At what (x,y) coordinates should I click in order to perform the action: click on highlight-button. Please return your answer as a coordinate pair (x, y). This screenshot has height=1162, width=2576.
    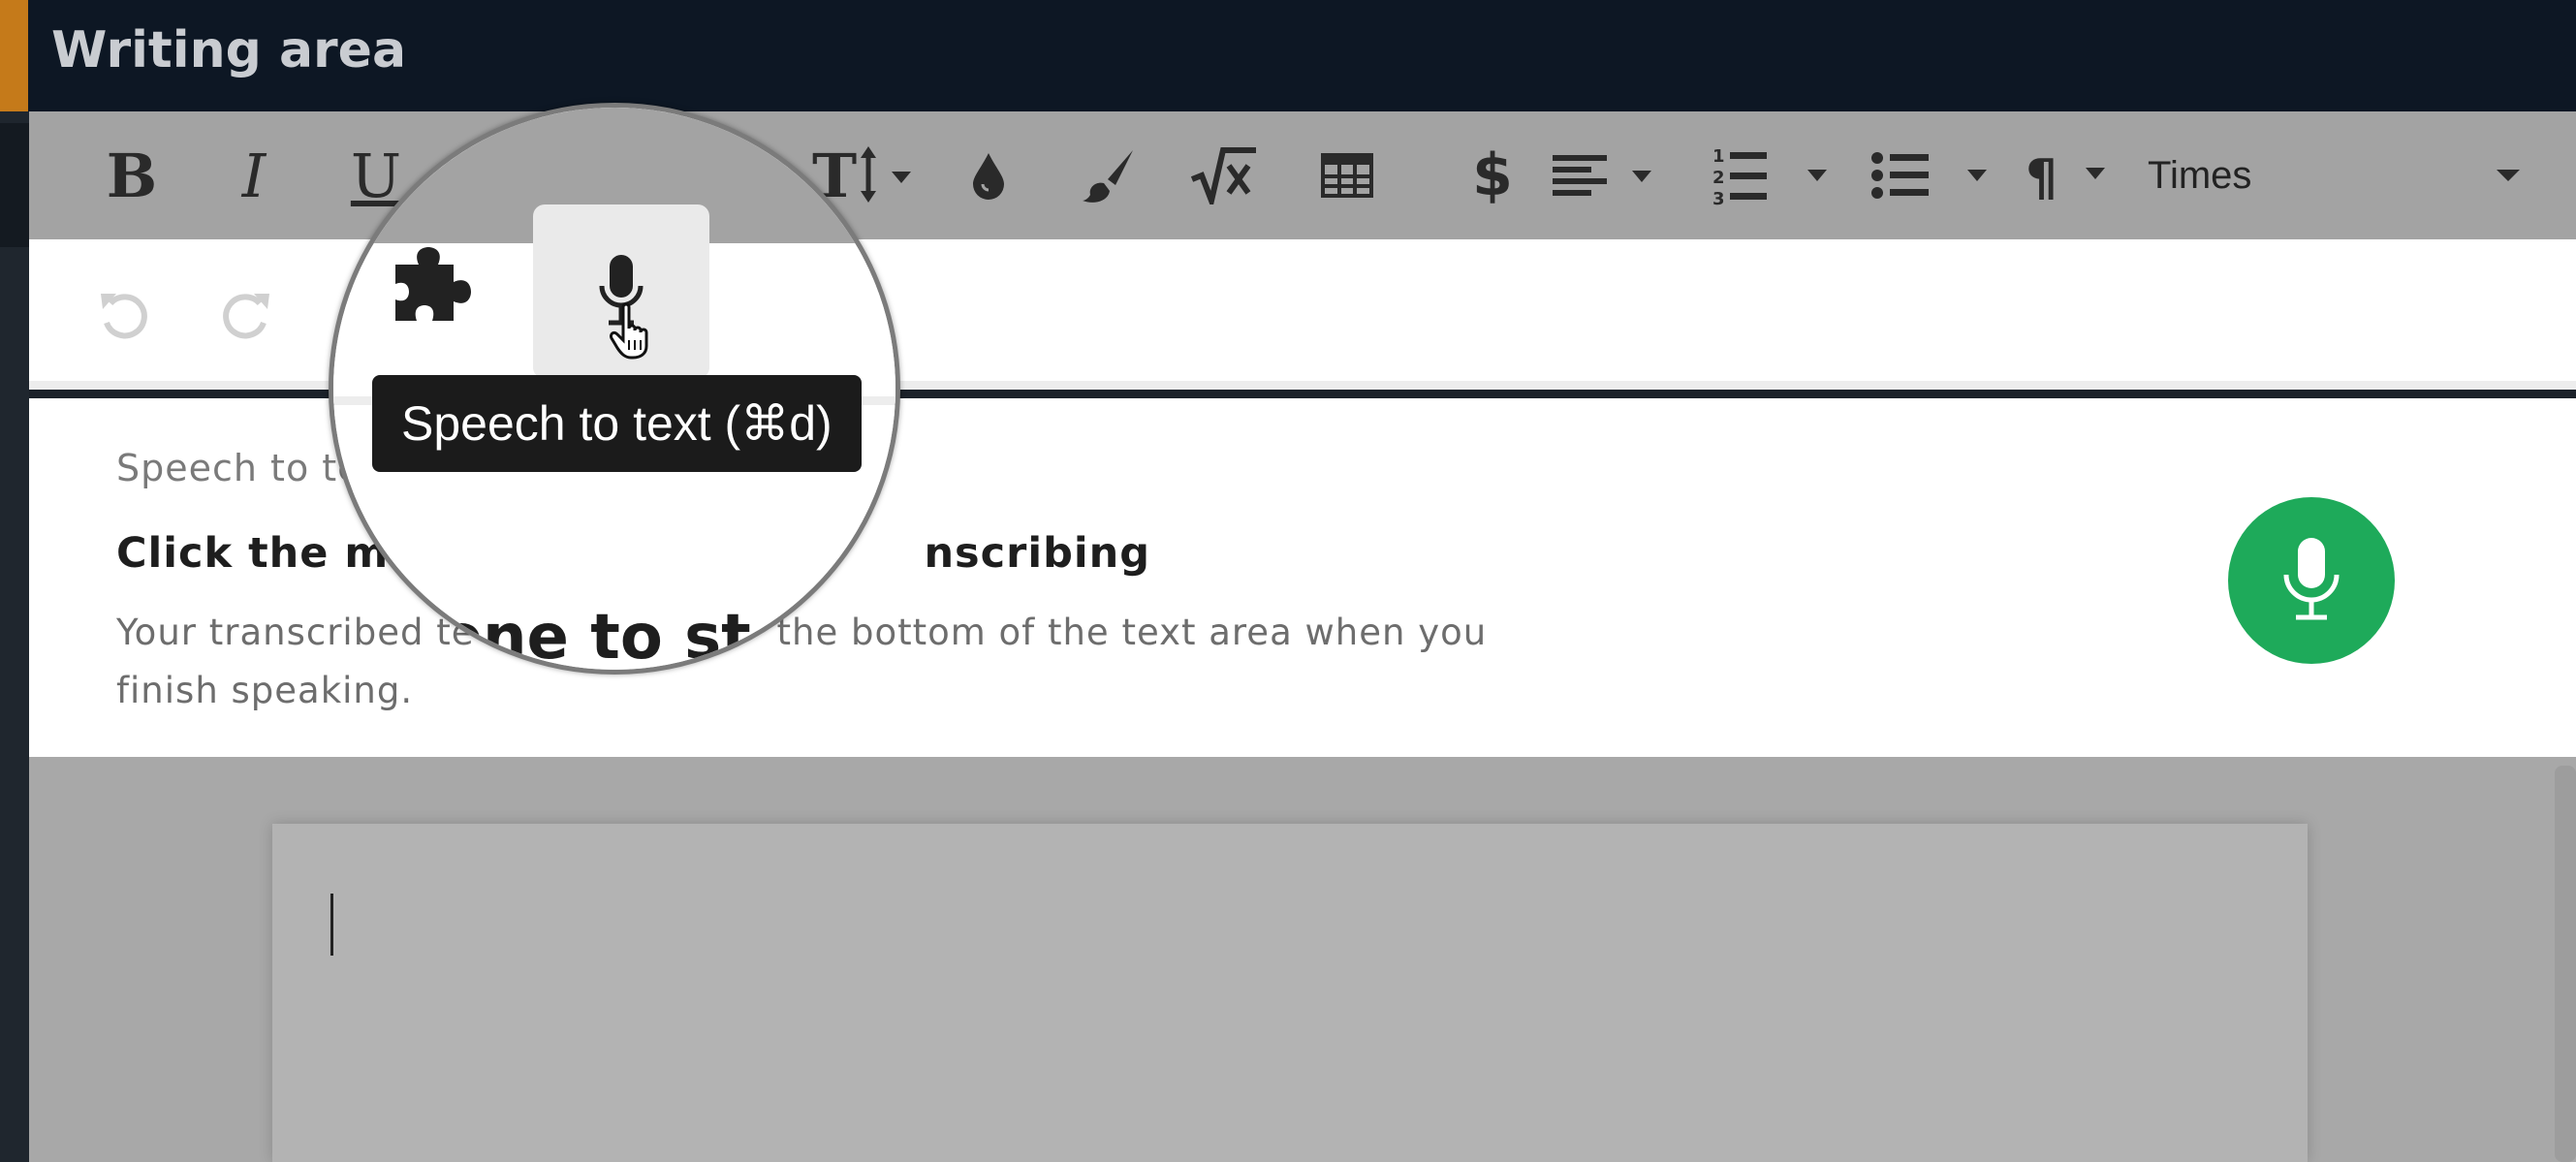
    Looking at the image, I should click on (1108, 175).